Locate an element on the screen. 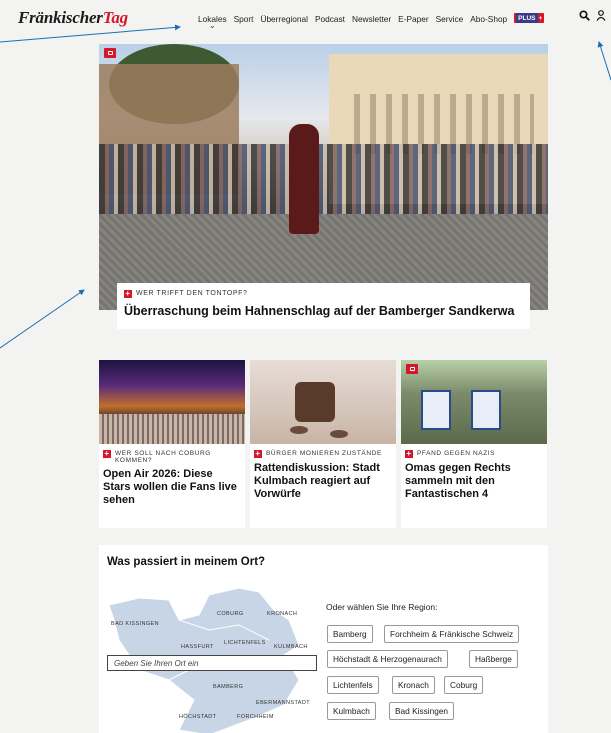 This screenshot has height=733, width=611. video-icon is located at coordinates (412, 369).